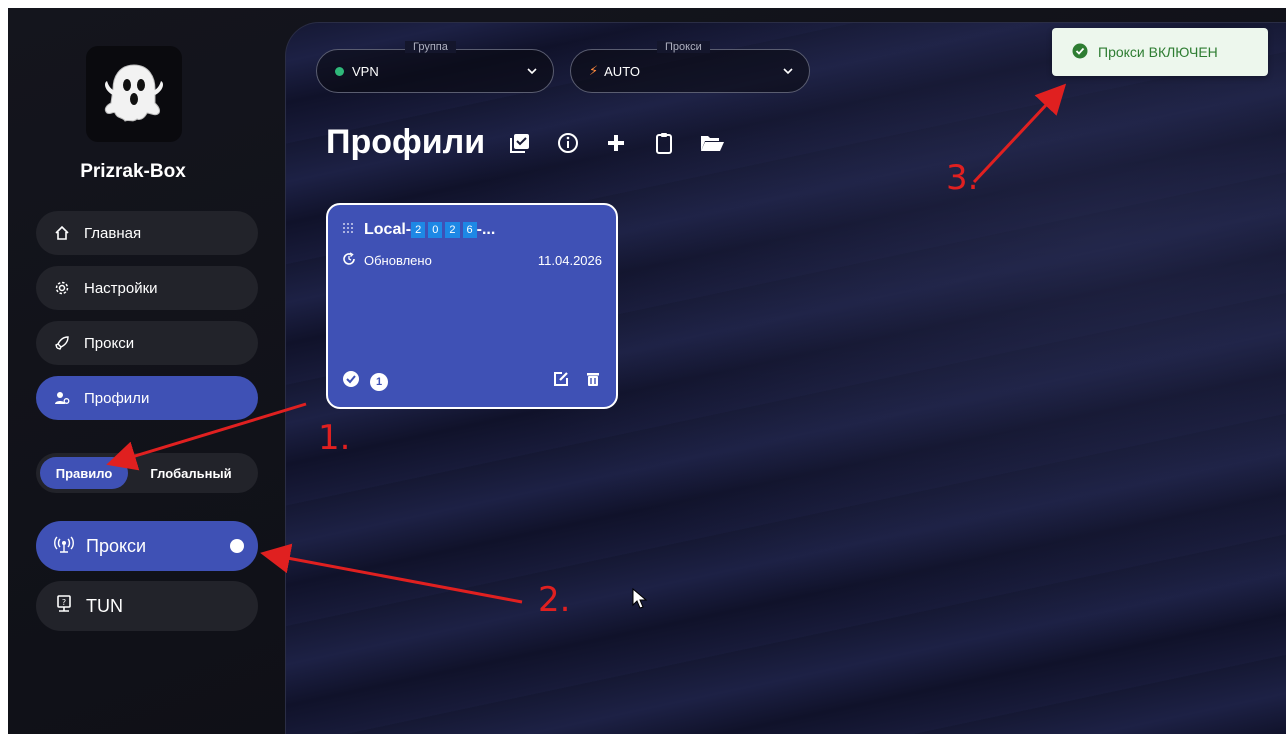 The height and width of the screenshot is (734, 1286). Describe the element at coordinates (962, 178) in the screenshot. I see `annotation-label-3: 3.` at that location.